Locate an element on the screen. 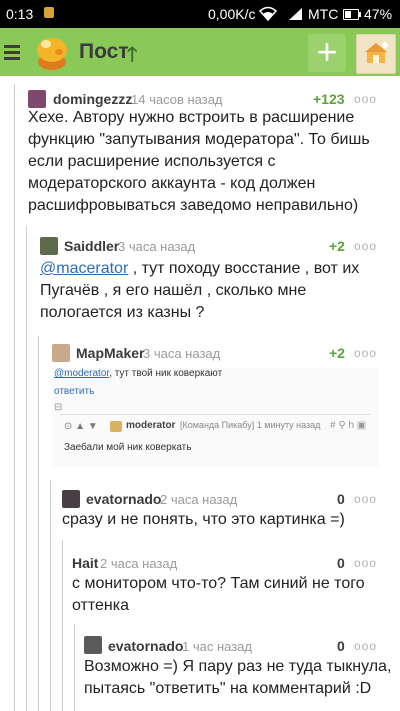 The height and width of the screenshot is (711, 400). image-text-rest: , тут твой ник коверкают is located at coordinates (166, 373).